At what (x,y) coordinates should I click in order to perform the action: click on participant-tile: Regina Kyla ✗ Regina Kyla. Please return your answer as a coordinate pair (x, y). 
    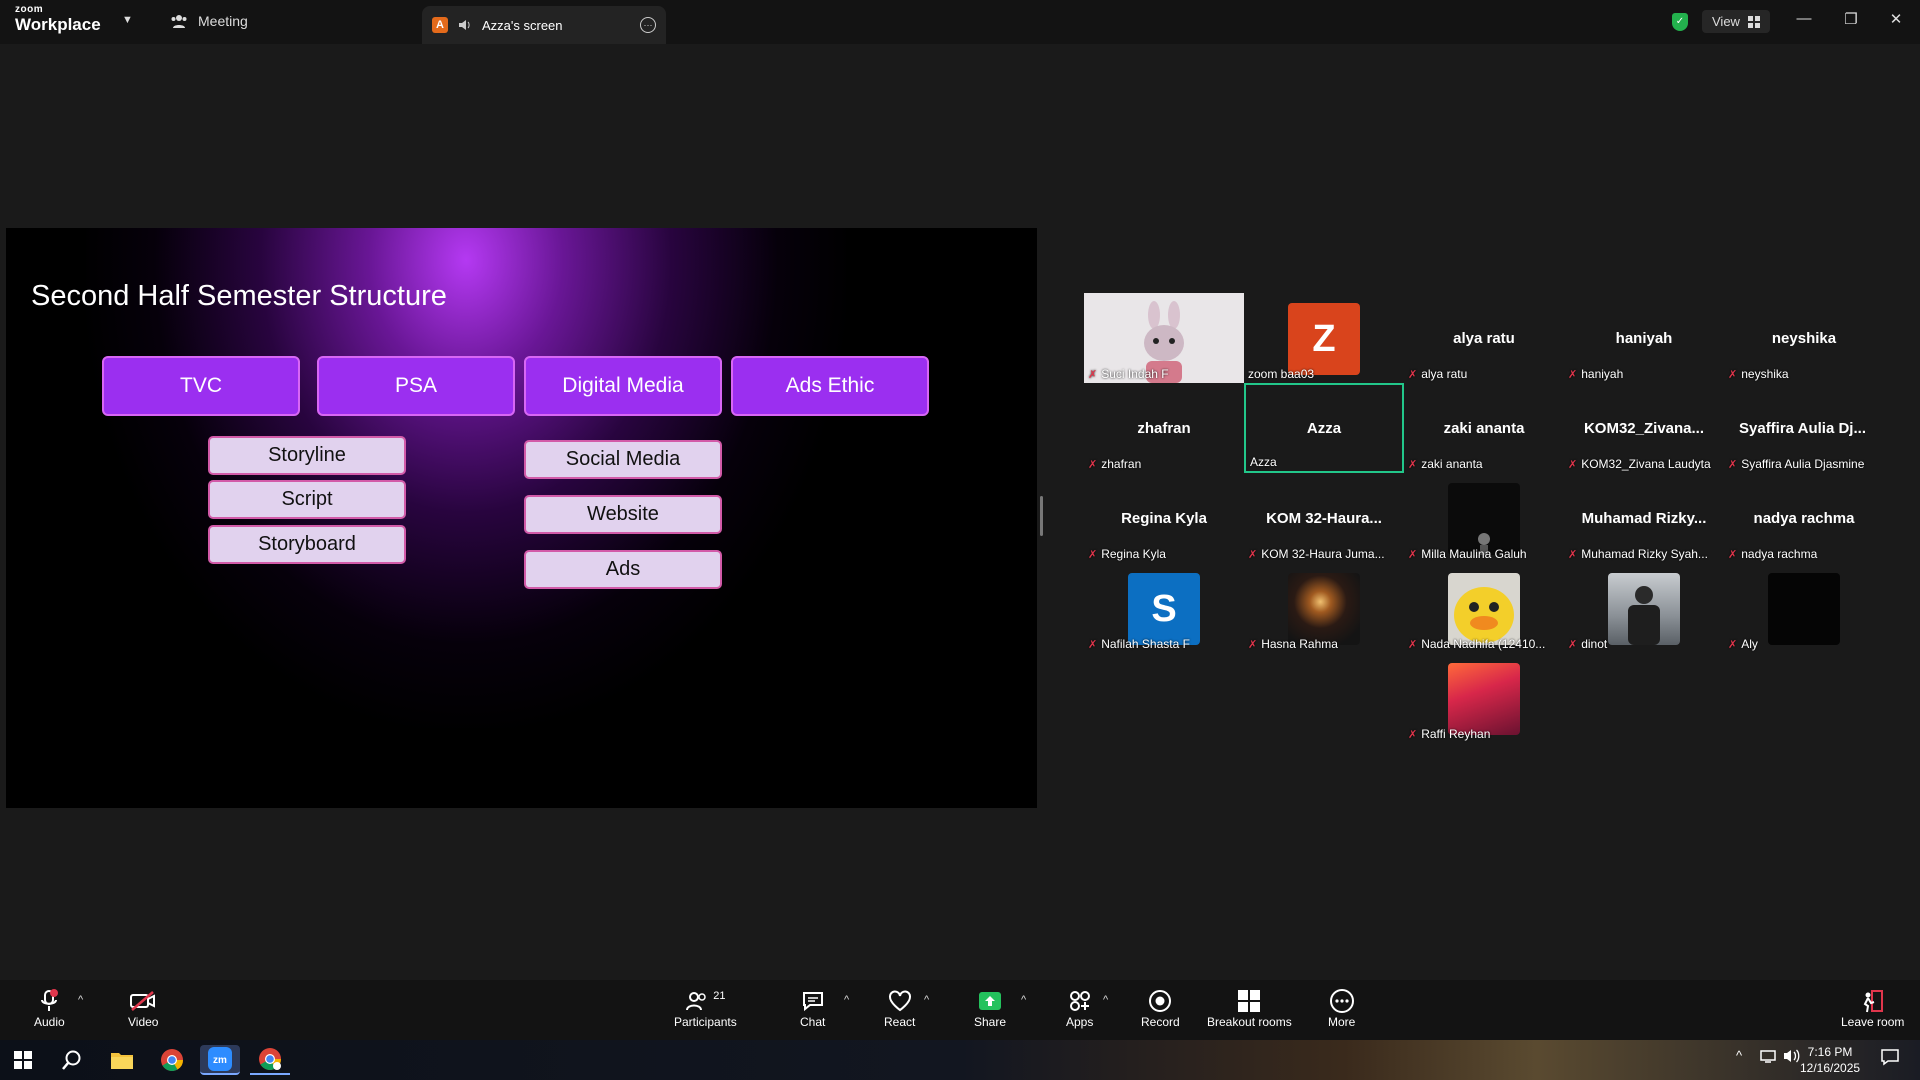
    Looking at the image, I should click on (1164, 518).